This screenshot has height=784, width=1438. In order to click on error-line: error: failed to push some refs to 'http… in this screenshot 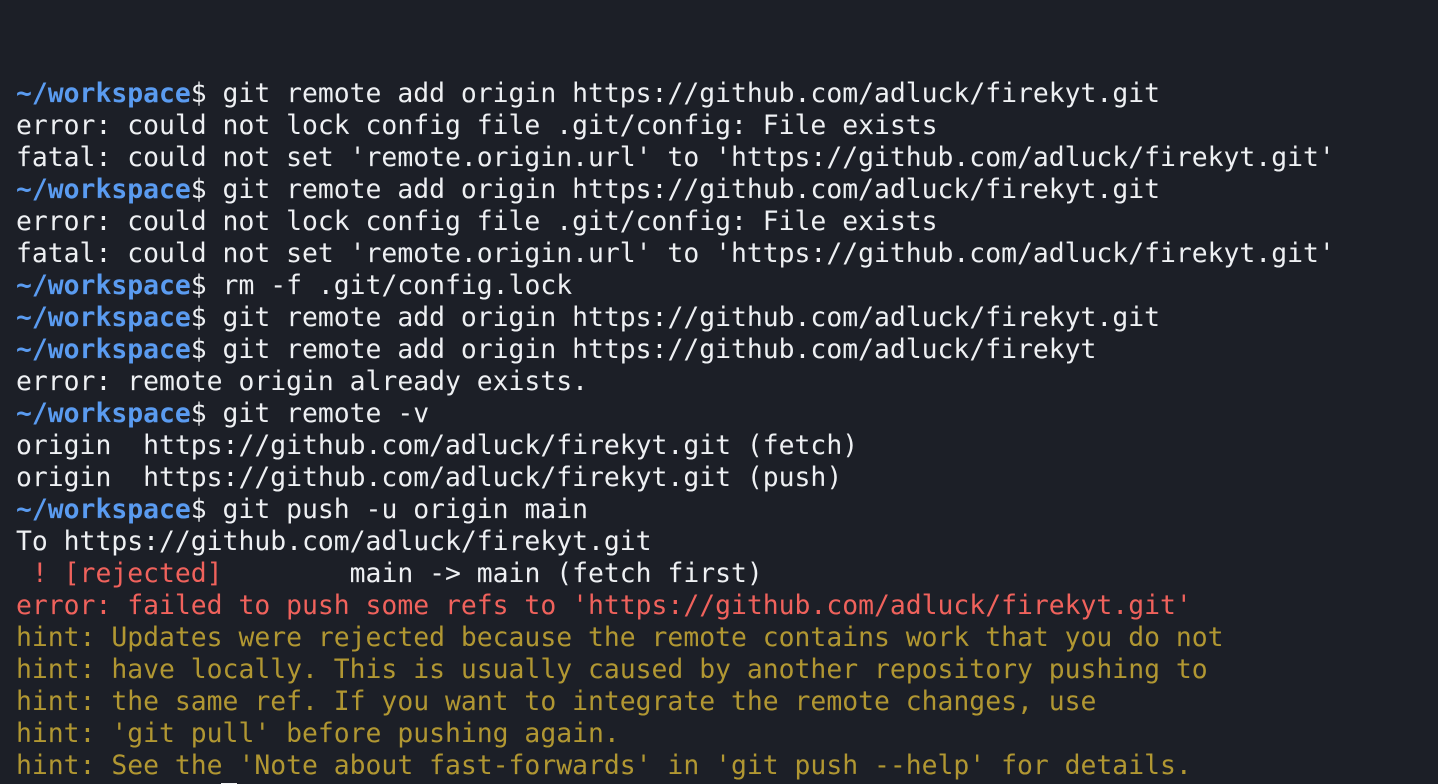, I will do `click(727, 606)`.